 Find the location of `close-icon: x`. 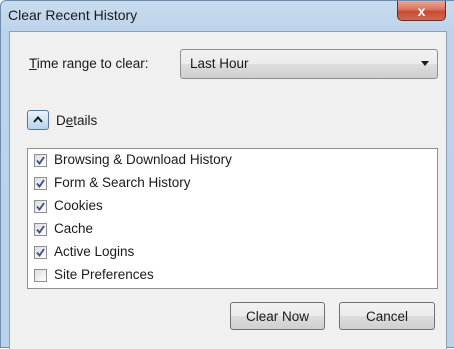

close-icon: x is located at coordinates (421, 10).